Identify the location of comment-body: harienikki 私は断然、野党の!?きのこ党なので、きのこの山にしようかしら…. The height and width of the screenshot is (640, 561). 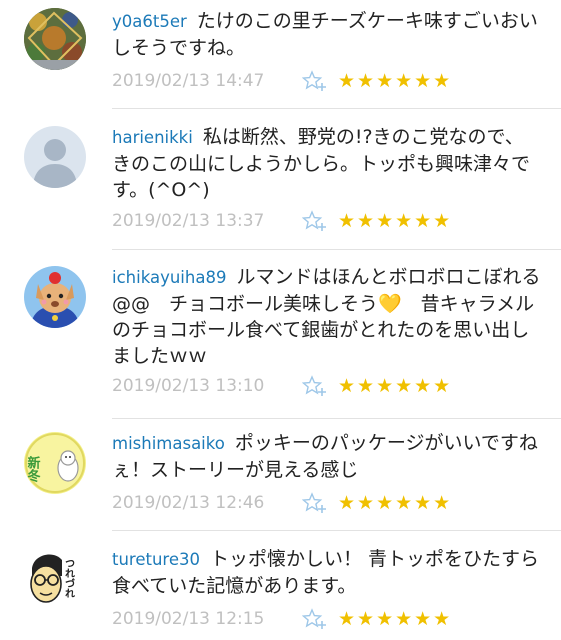
(327, 163).